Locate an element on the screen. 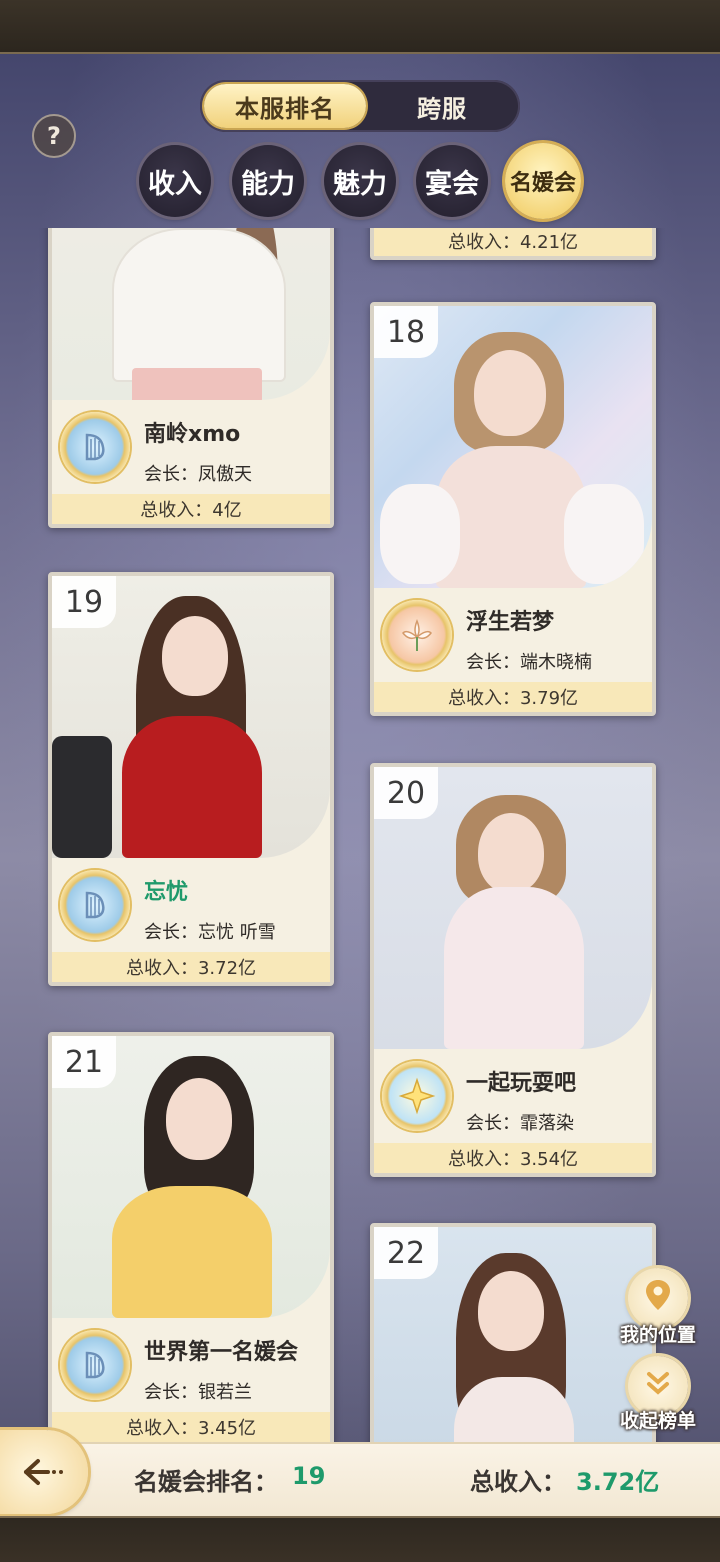 This screenshot has height=1562, width=720. lily-emblem-icon is located at coordinates (417, 634).